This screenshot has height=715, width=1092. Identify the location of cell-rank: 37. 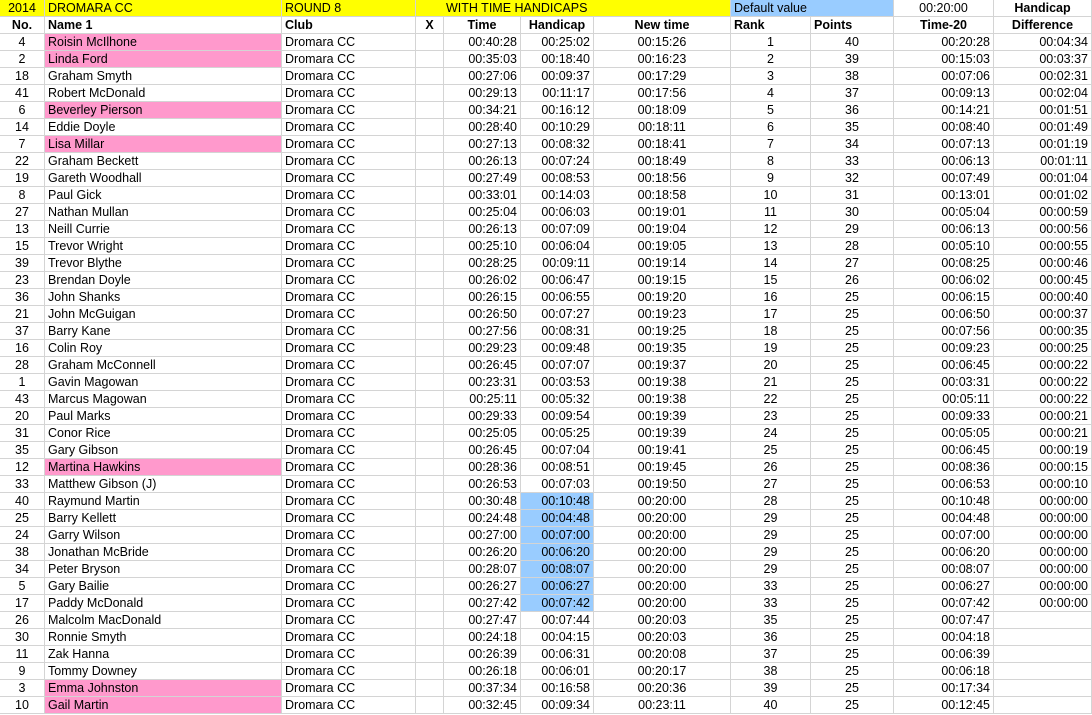
(771, 654).